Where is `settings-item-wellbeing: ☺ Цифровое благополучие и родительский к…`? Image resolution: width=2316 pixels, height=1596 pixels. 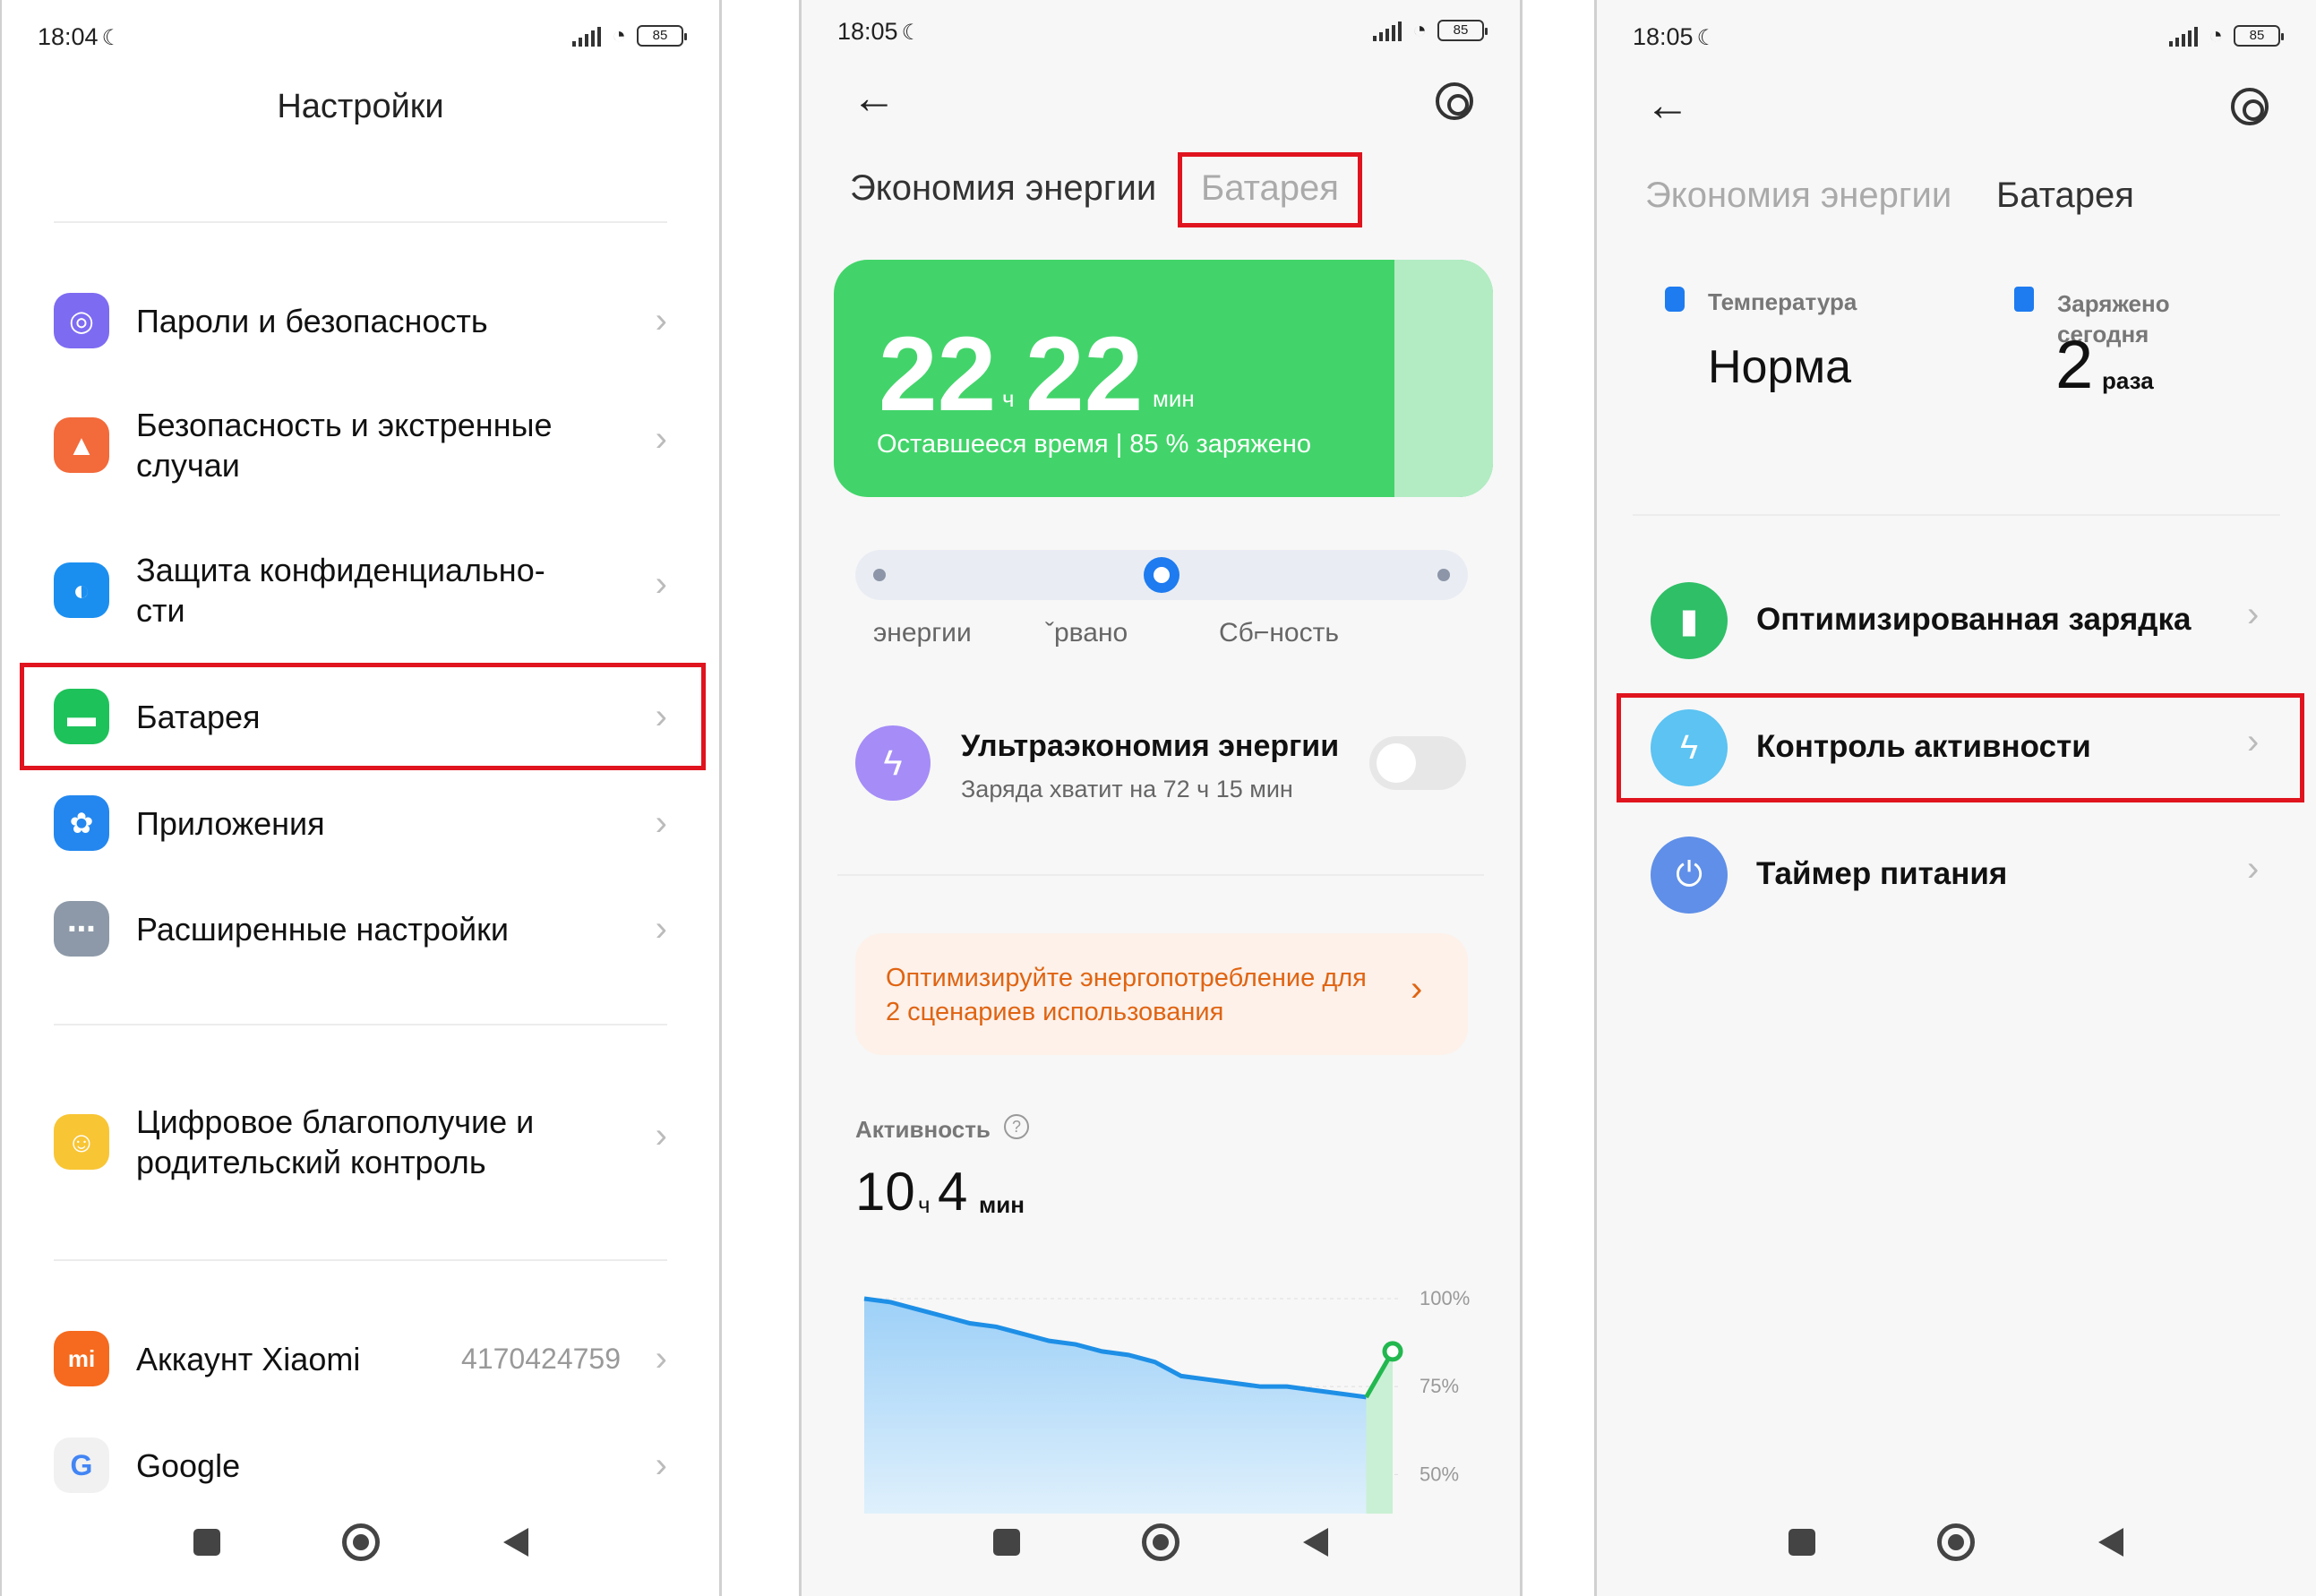
settings-item-wellbeing: ☺ Цифровое благополучие и родительский к… is located at coordinates (360, 1142).